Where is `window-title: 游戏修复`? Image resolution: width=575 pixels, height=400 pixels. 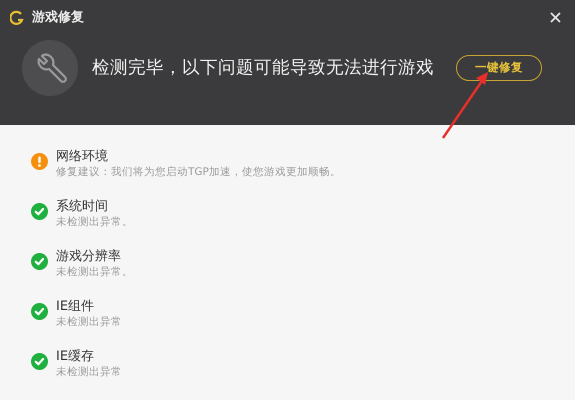 window-title: 游戏修复 is located at coordinates (58, 18).